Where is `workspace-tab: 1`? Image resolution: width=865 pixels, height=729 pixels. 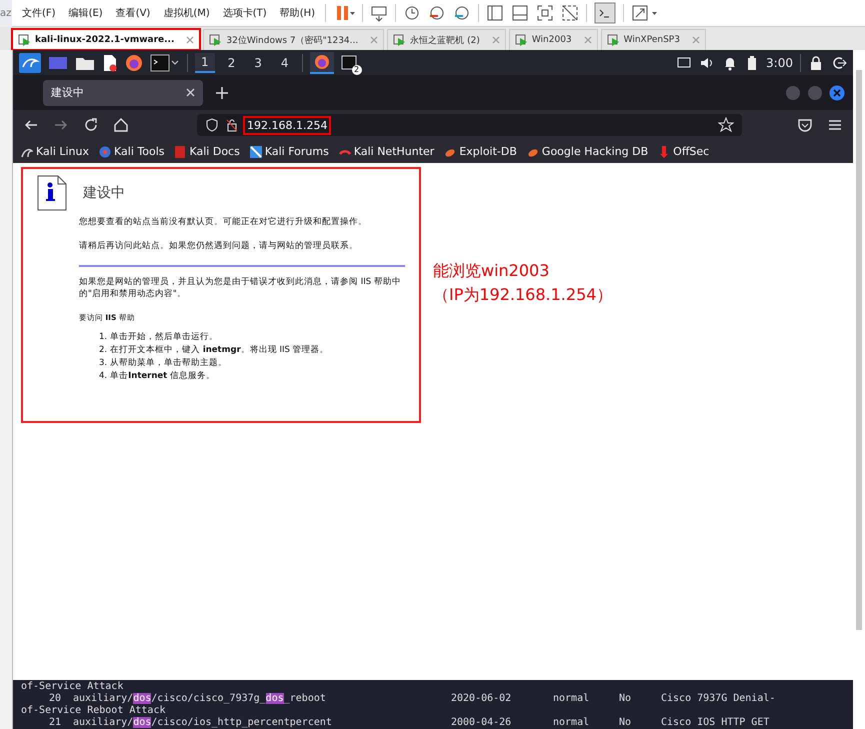
workspace-tab: 1 is located at coordinates (205, 62).